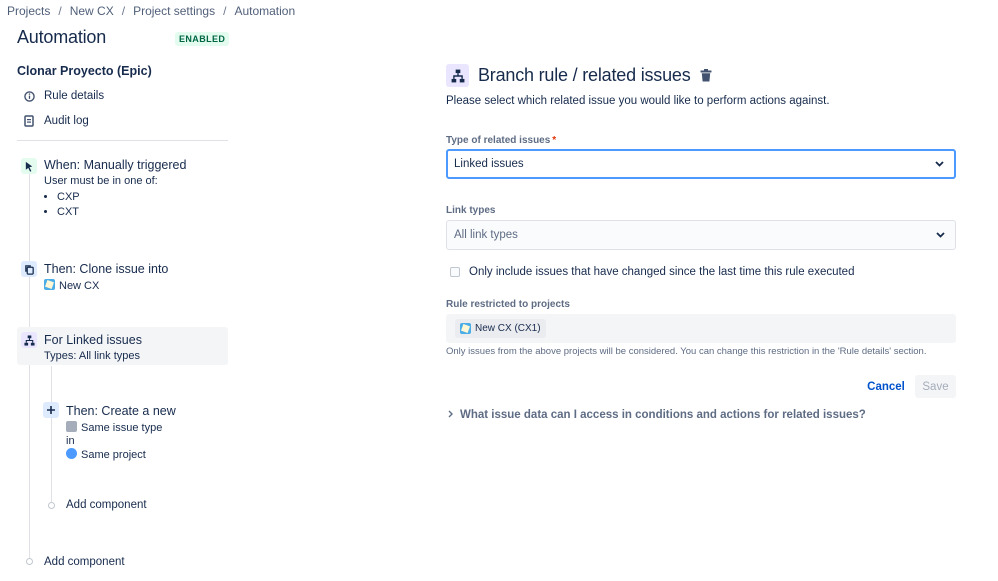  I want to click on restricted-project-chip: New CX (CX1), so click(500, 328).